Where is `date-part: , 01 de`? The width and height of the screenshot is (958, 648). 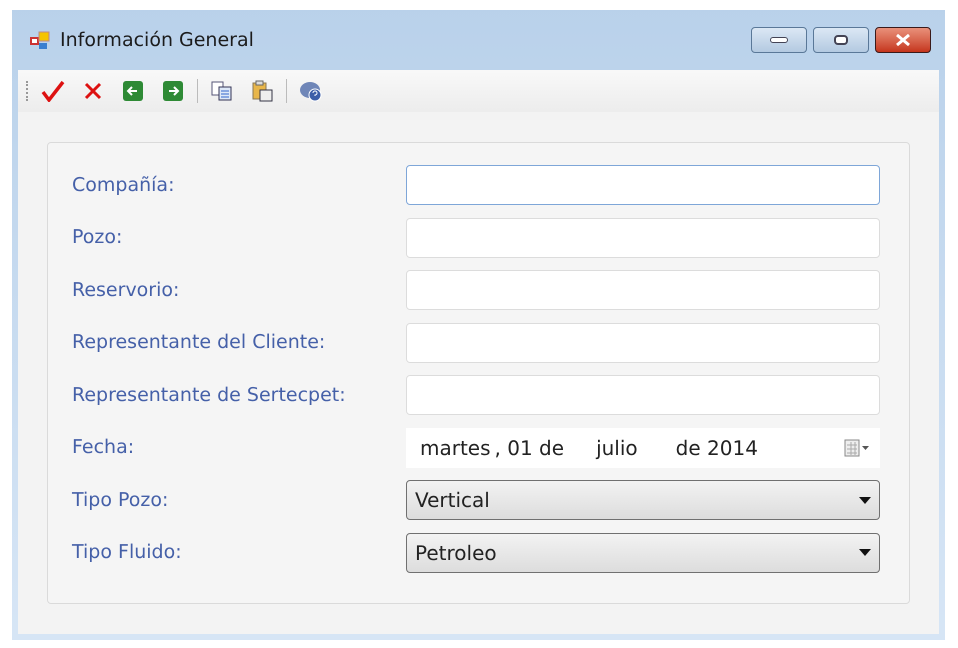 date-part: , 01 de is located at coordinates (529, 448).